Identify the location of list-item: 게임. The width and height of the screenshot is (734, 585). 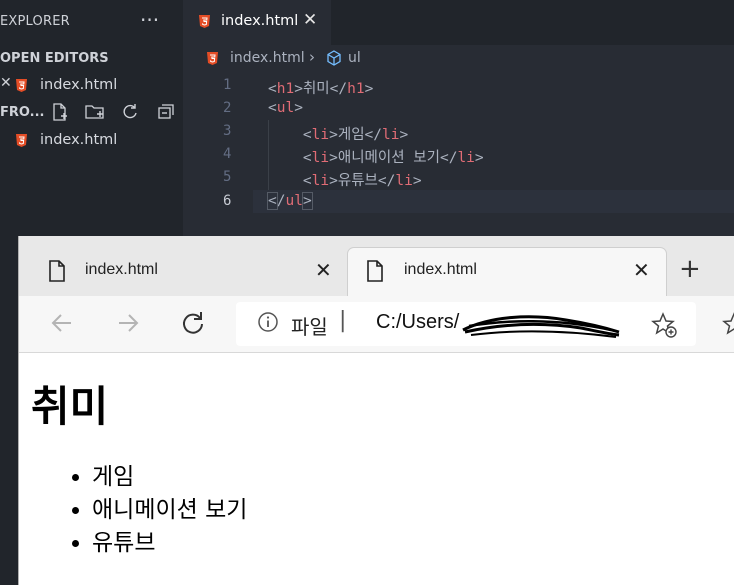
(169, 477).